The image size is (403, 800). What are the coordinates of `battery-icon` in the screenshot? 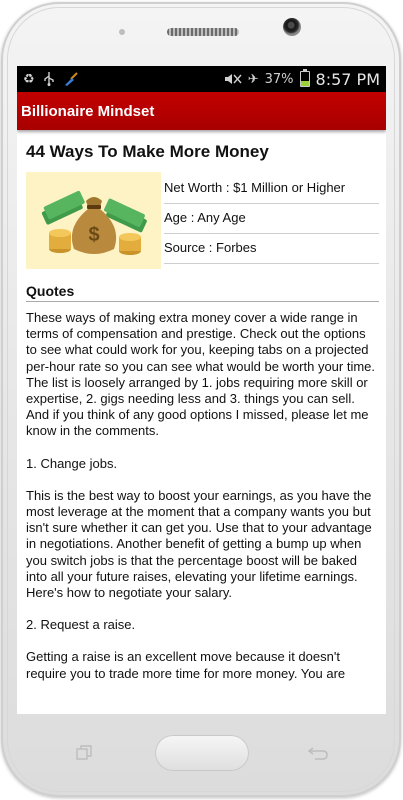 It's located at (304, 78).